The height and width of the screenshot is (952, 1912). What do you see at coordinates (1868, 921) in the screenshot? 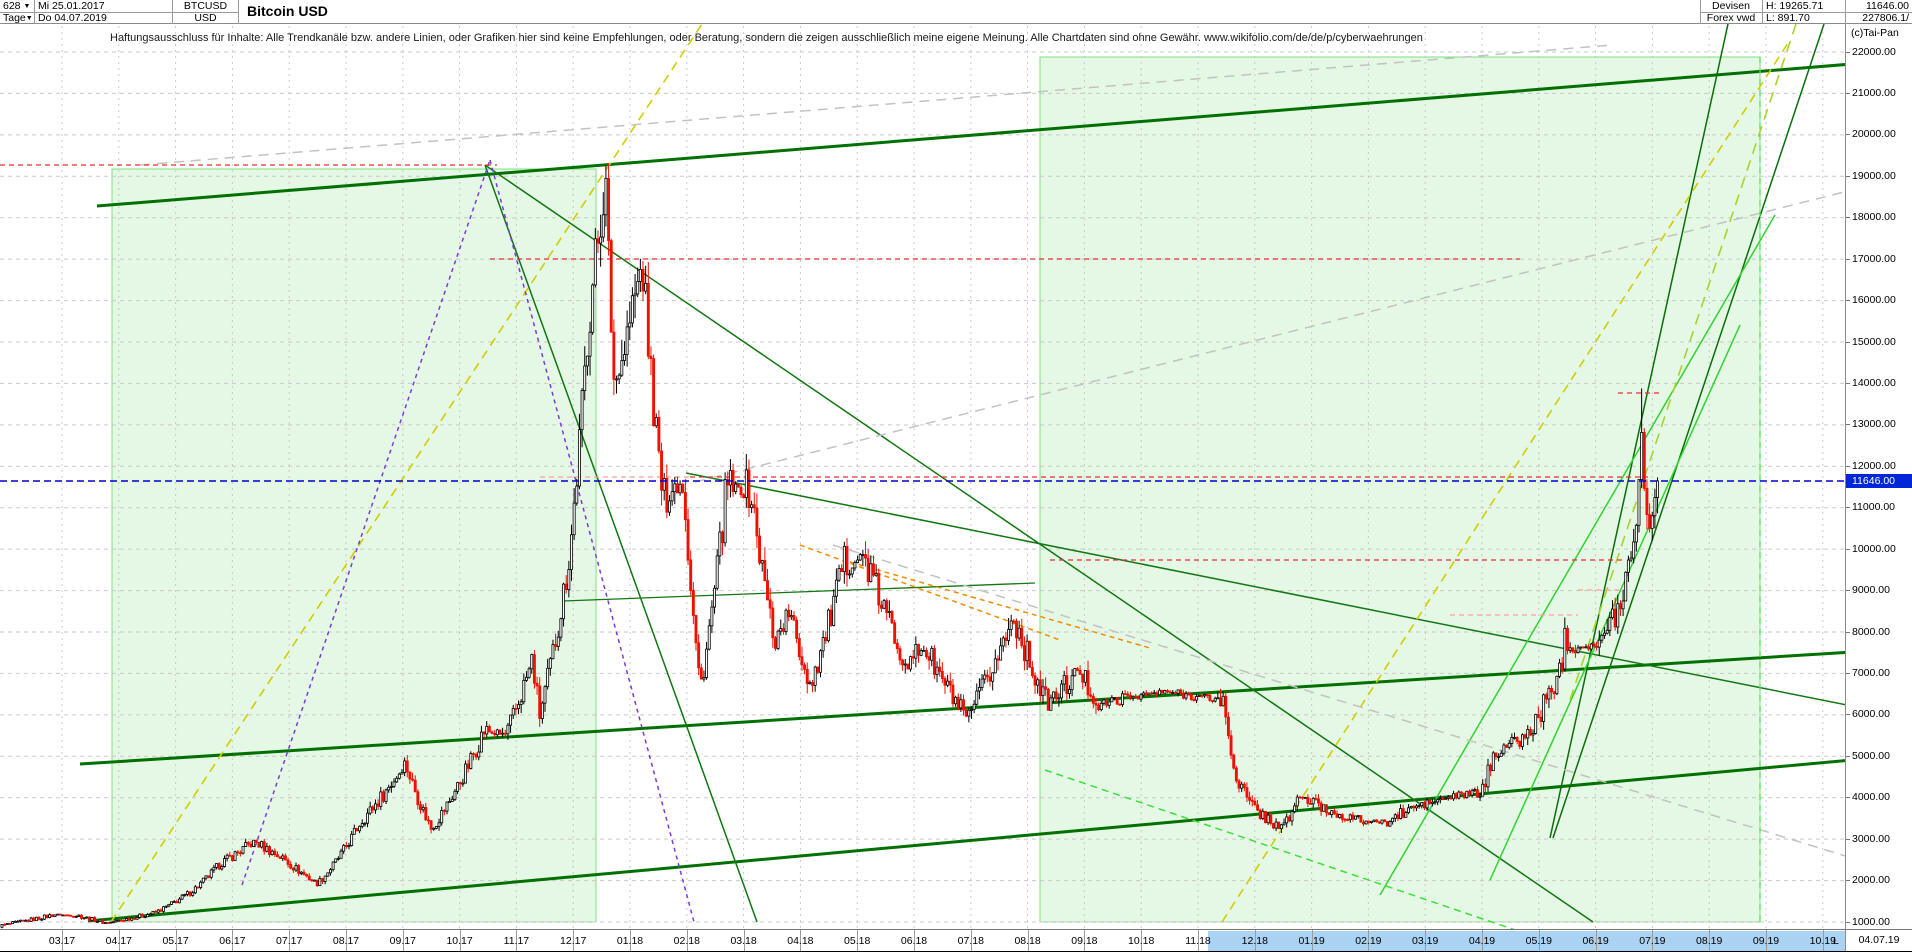
I see `price-scale-label: 1000.00` at bounding box center [1868, 921].